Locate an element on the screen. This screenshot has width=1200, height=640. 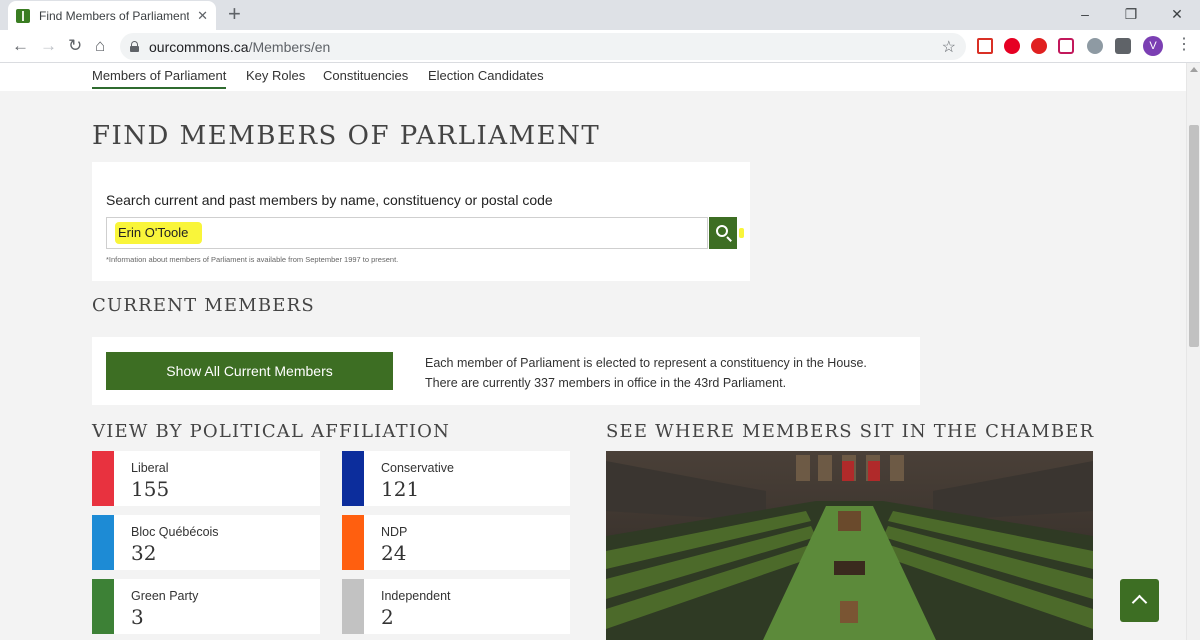
tab-key-roles: Key Roles is located at coordinates (275, 75).